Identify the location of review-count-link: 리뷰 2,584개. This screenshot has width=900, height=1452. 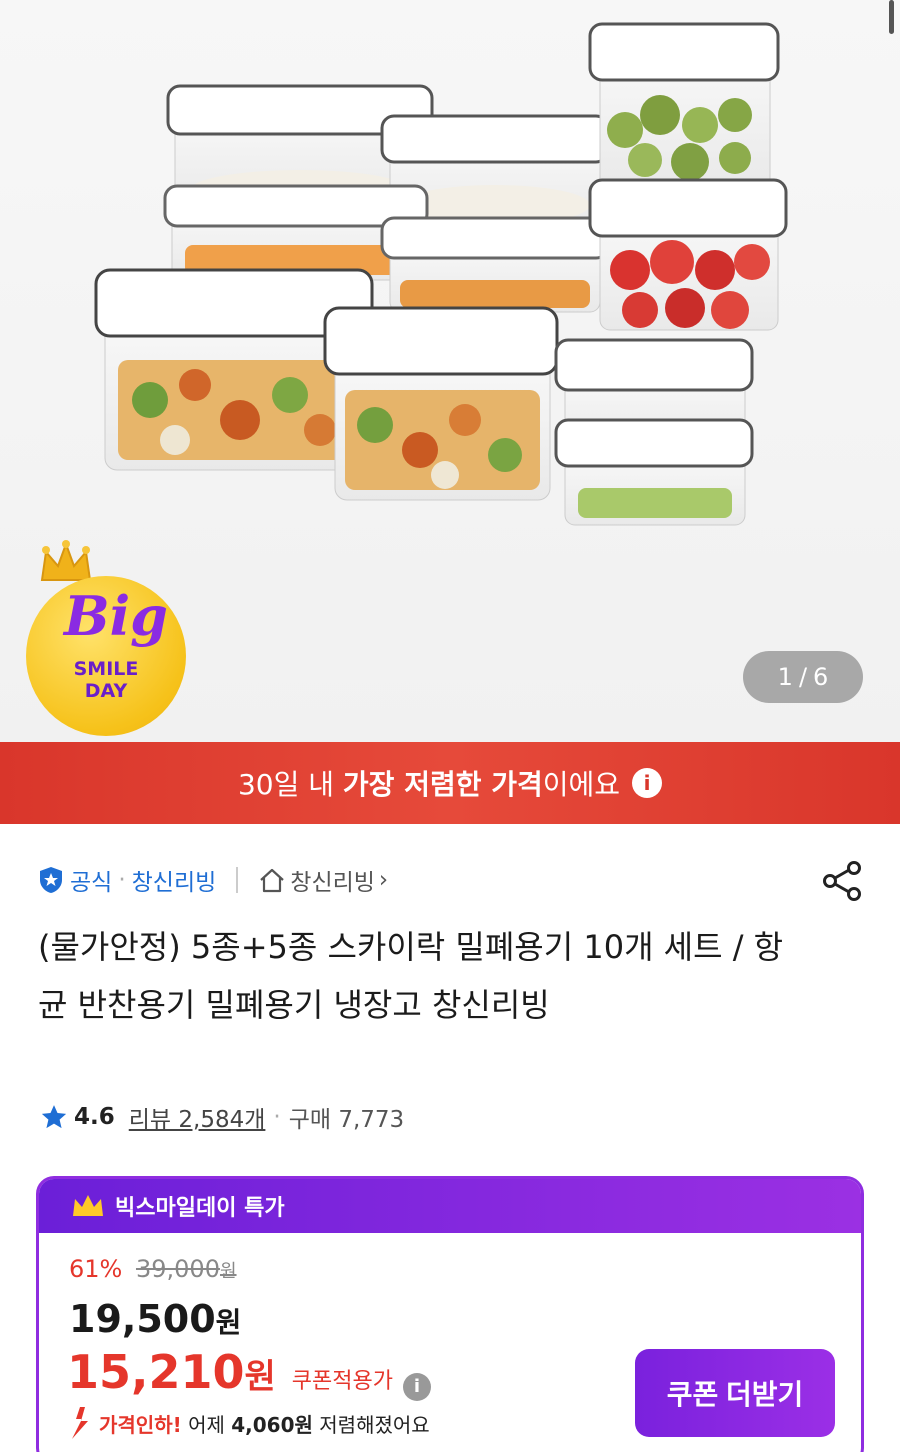
(197, 1117).